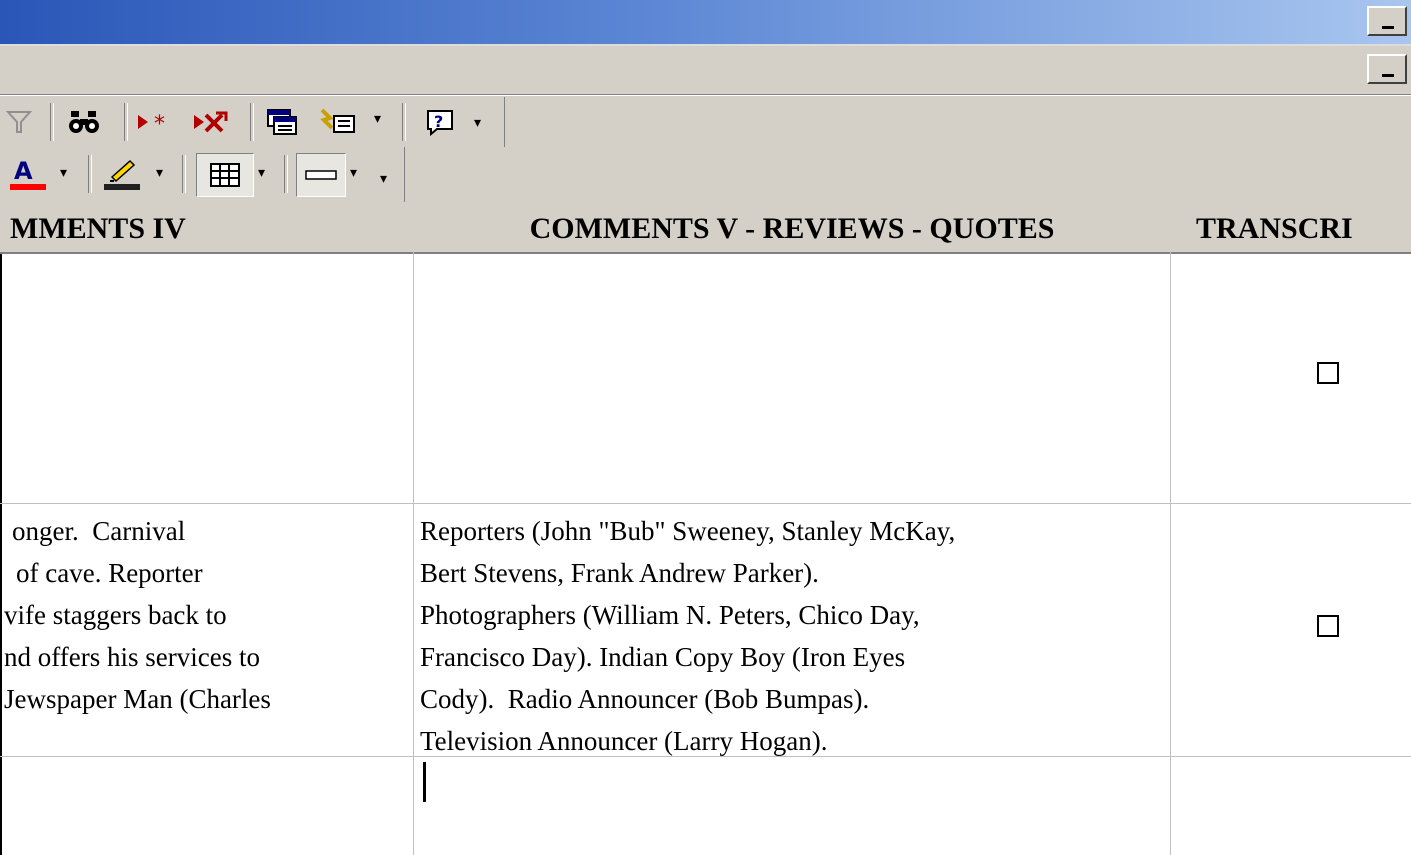  Describe the element at coordinates (619, 573) in the screenshot. I see `cell-text-line: Bert Stevens, Frank Andrew Parker).` at that location.